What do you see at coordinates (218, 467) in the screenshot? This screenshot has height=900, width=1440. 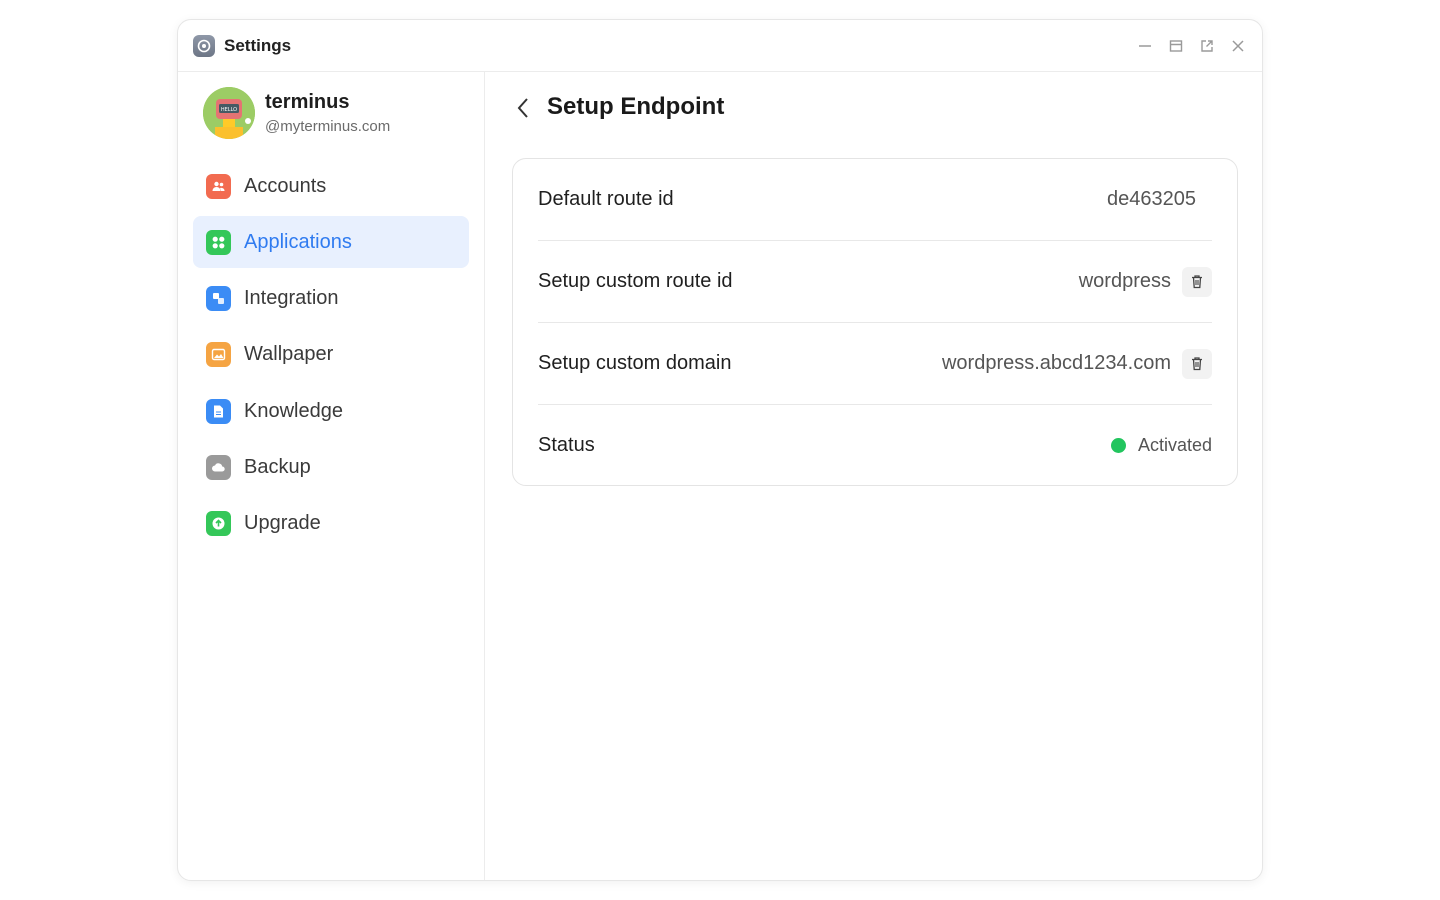 I see `backup-icon` at bounding box center [218, 467].